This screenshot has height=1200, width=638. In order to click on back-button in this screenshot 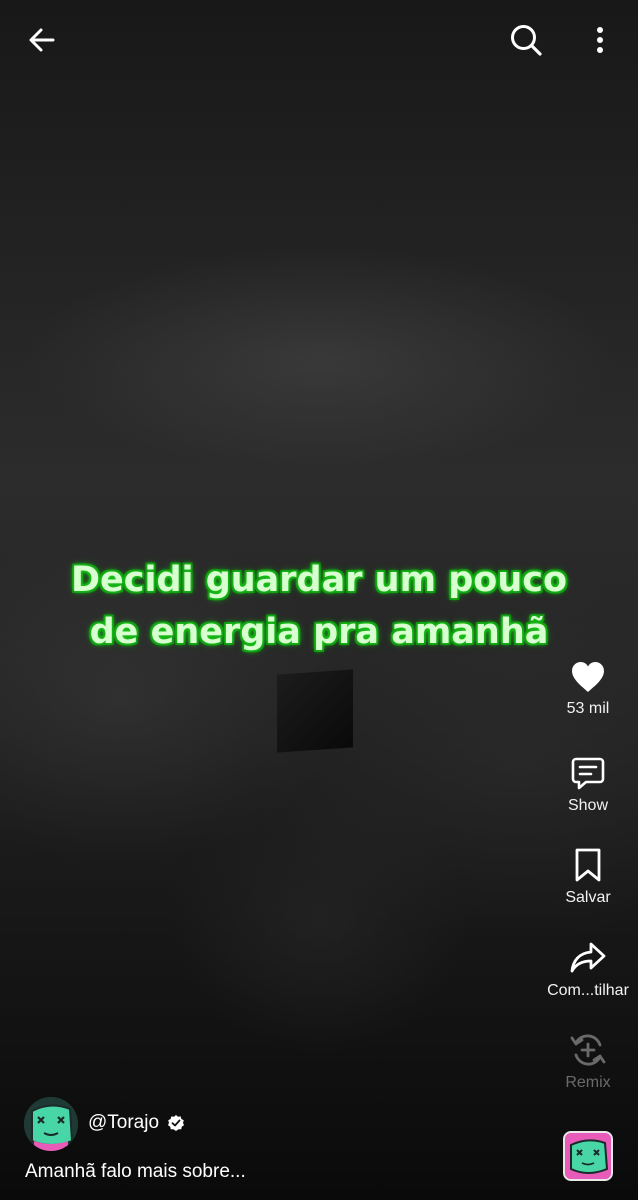, I will do `click(42, 40)`.